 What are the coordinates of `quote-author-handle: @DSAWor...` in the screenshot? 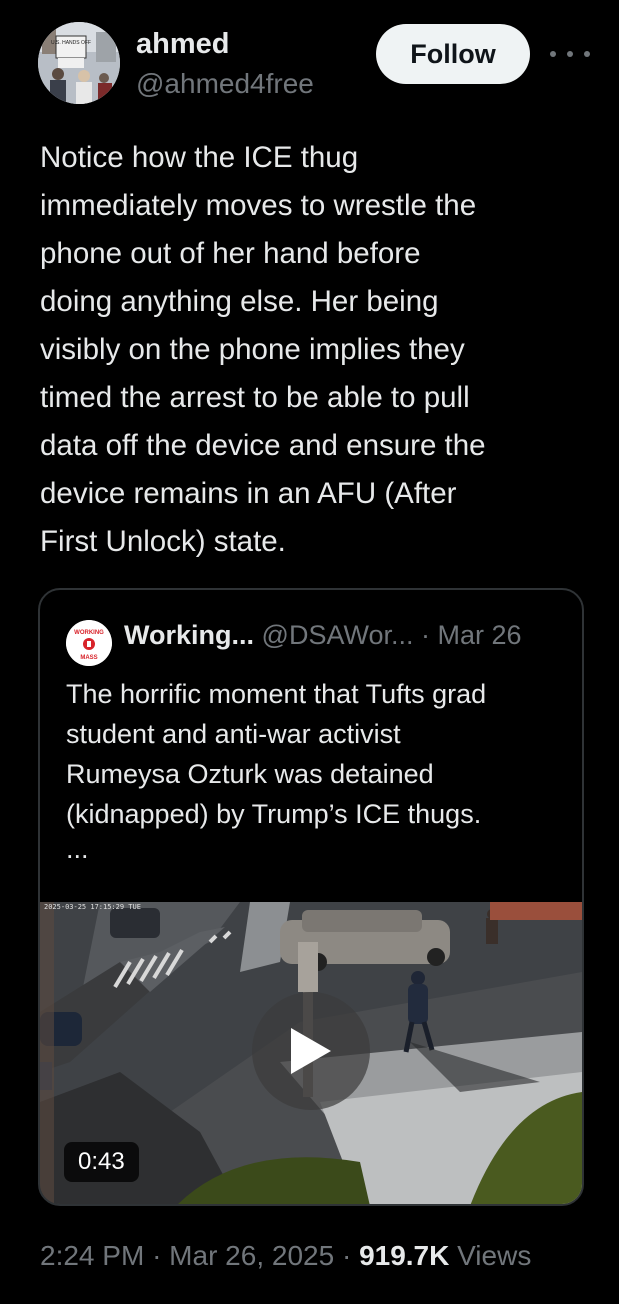 It's located at (338, 635).